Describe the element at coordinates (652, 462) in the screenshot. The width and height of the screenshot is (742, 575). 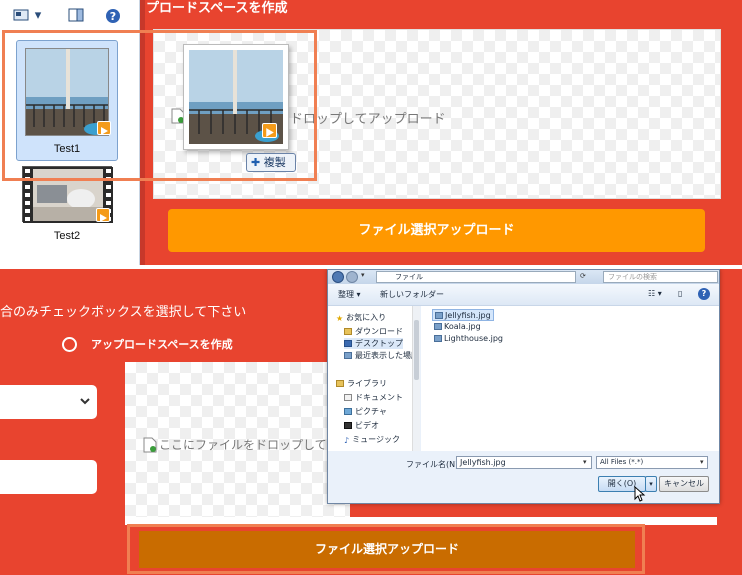
I see `file-type-select: All Files (*.*)` at that location.